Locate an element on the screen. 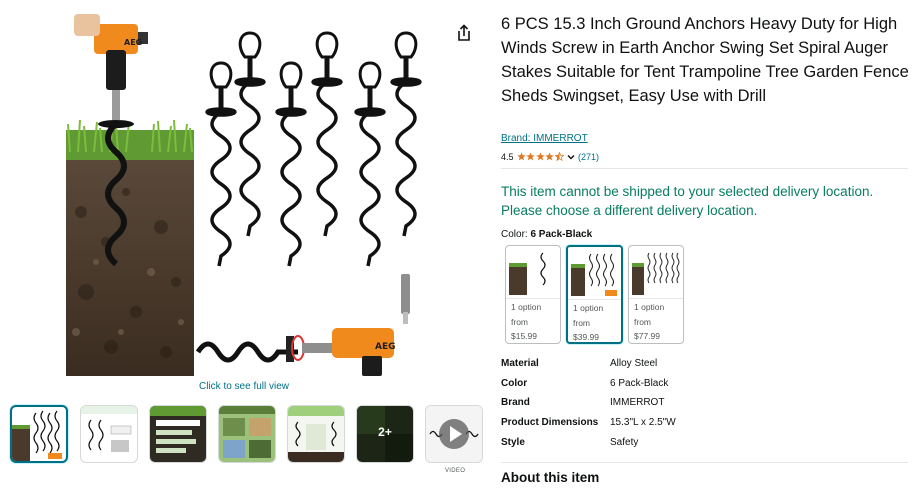 This screenshot has width=921, height=488. spec-key: Brand is located at coordinates (515, 402).